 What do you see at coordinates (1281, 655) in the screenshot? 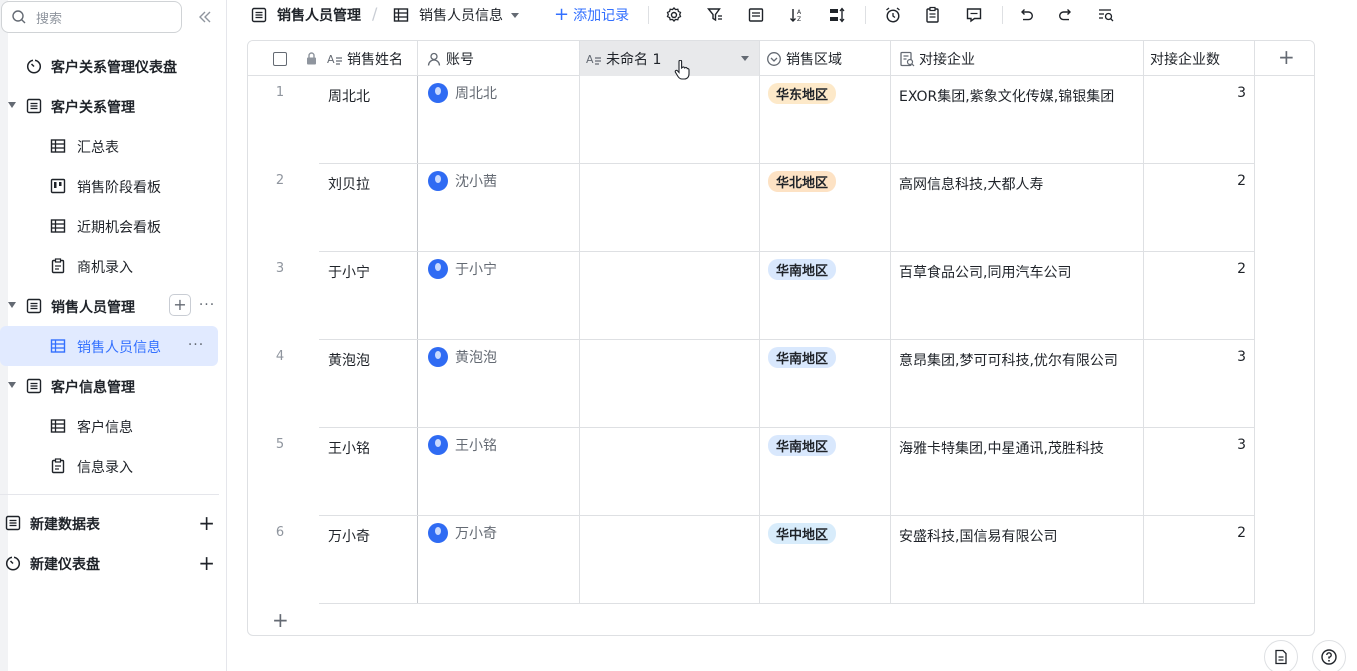
I see `document-button` at bounding box center [1281, 655].